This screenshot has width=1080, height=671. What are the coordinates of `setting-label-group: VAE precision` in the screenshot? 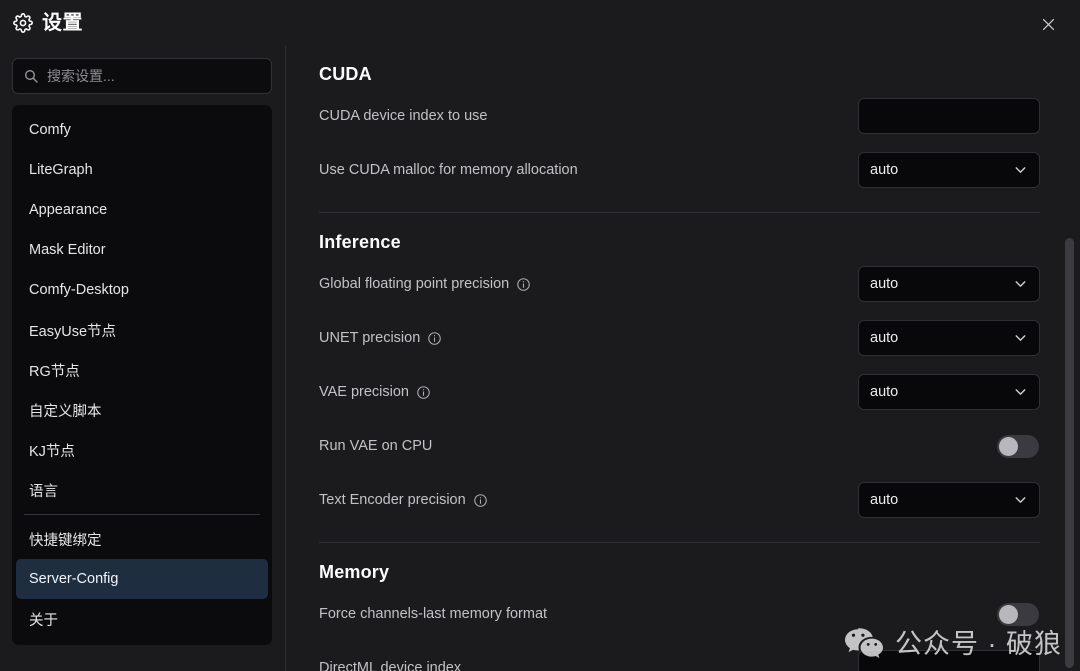 It's located at (375, 392).